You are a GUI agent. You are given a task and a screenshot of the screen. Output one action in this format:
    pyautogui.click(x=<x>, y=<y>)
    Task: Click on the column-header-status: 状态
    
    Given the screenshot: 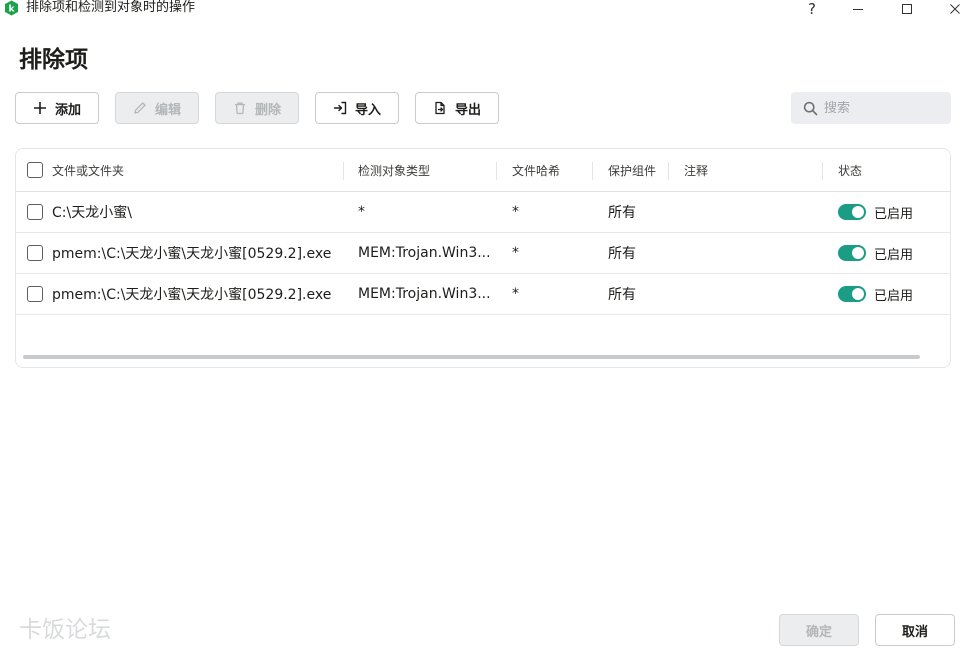 What is the action you would take?
    pyautogui.click(x=850, y=170)
    